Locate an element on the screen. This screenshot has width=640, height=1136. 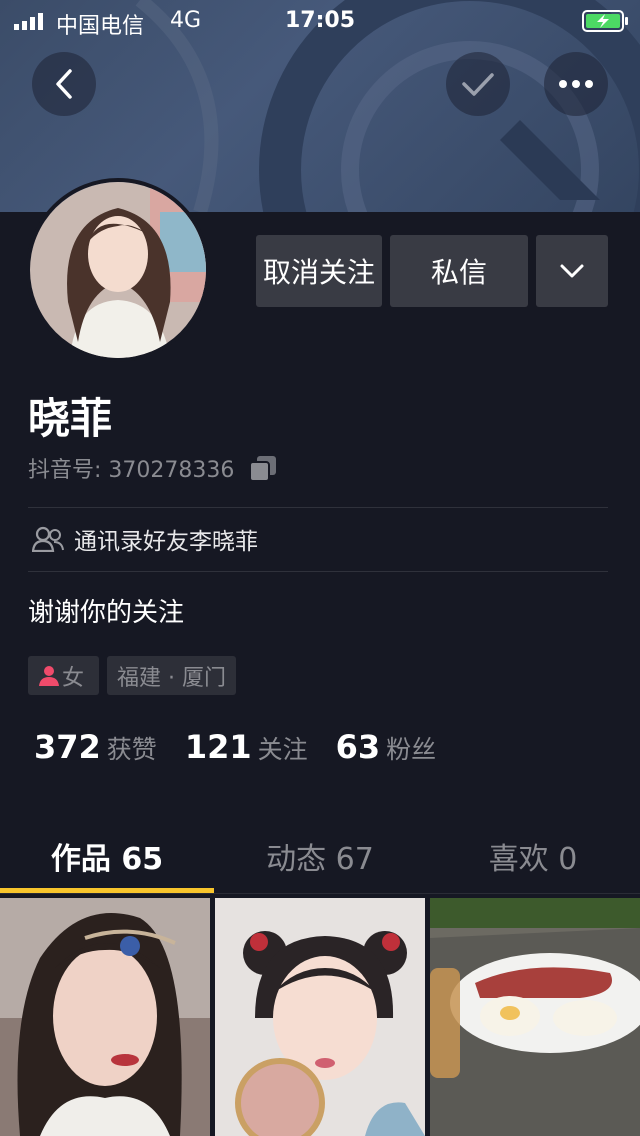
tab-moments: 动态 67 is located at coordinates (320, 856).